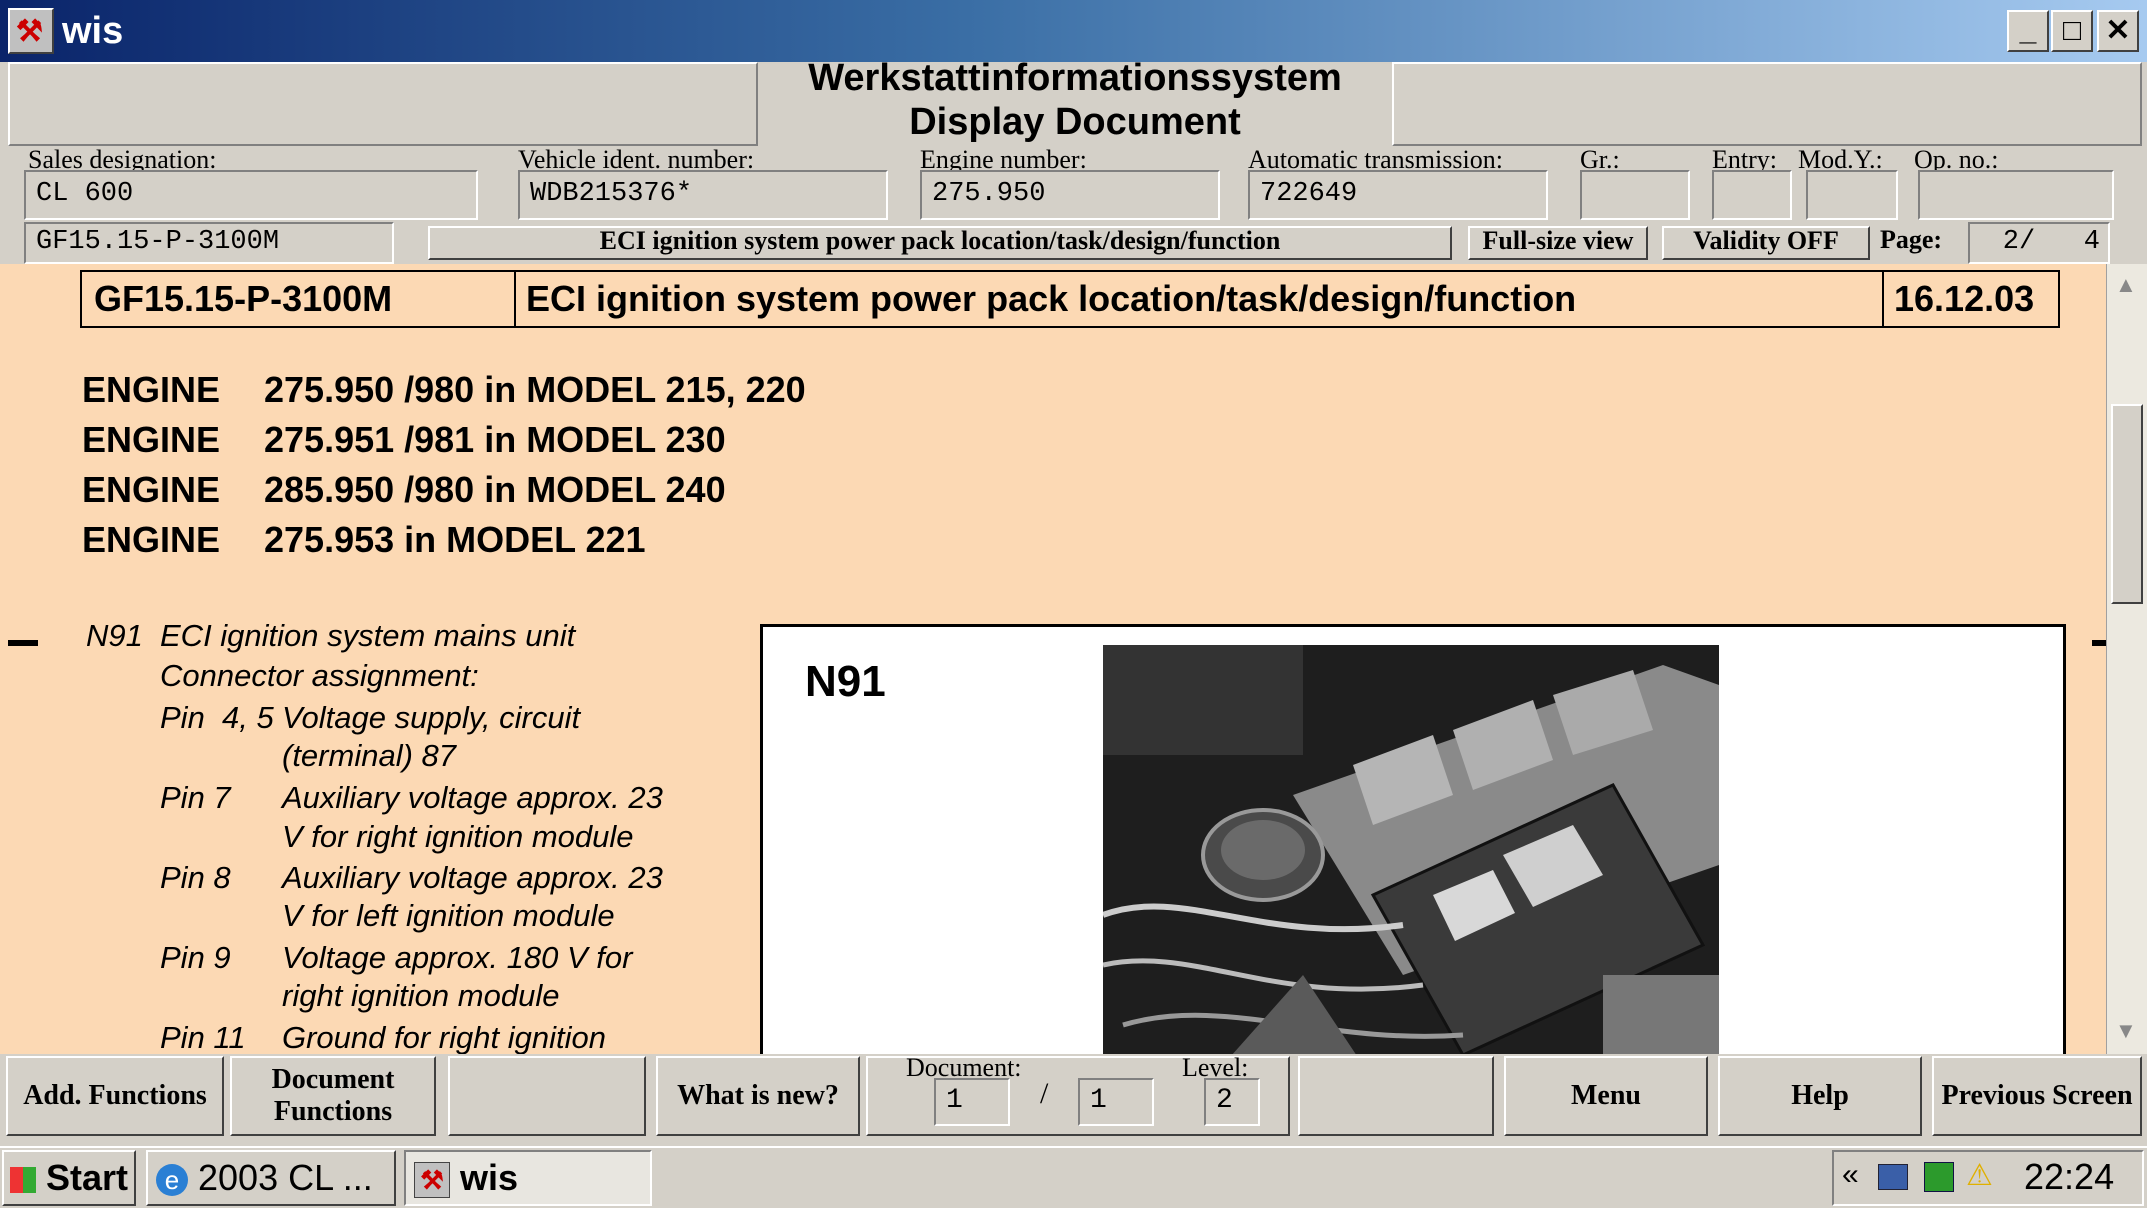  I want to click on close-icon: ✕, so click(2118, 30).